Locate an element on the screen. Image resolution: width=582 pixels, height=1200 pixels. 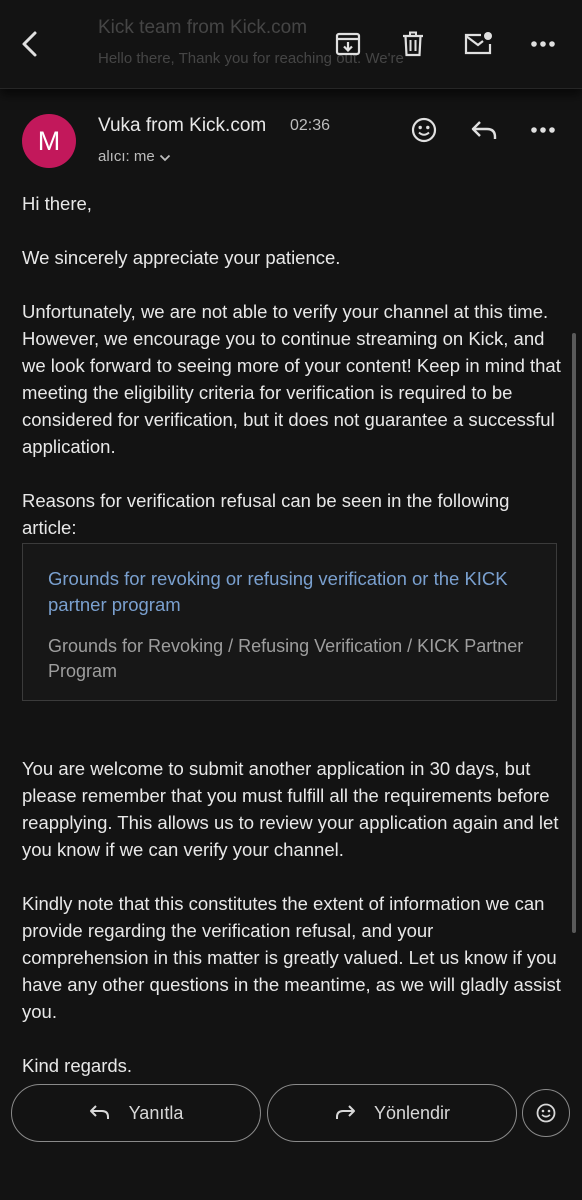
sender-name: Vuka from Kick.com is located at coordinates (182, 125).